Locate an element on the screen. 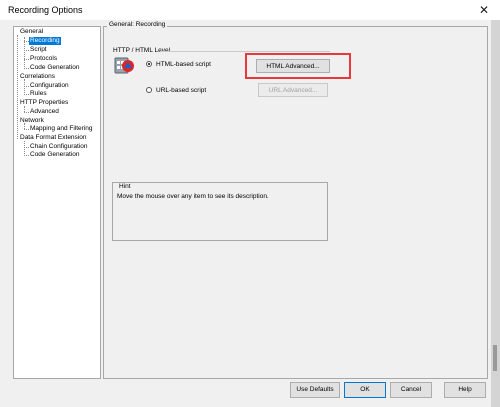 The height and width of the screenshot is (407, 500). tree-item-advanced: Advanced is located at coordinates (44, 112).